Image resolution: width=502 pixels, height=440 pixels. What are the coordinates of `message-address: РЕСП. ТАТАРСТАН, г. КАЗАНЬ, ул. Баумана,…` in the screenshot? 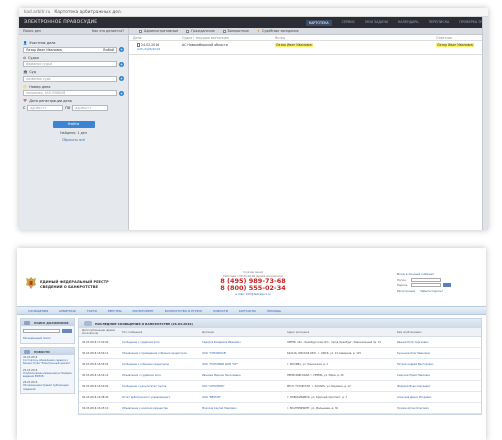 It's located at (319, 386).